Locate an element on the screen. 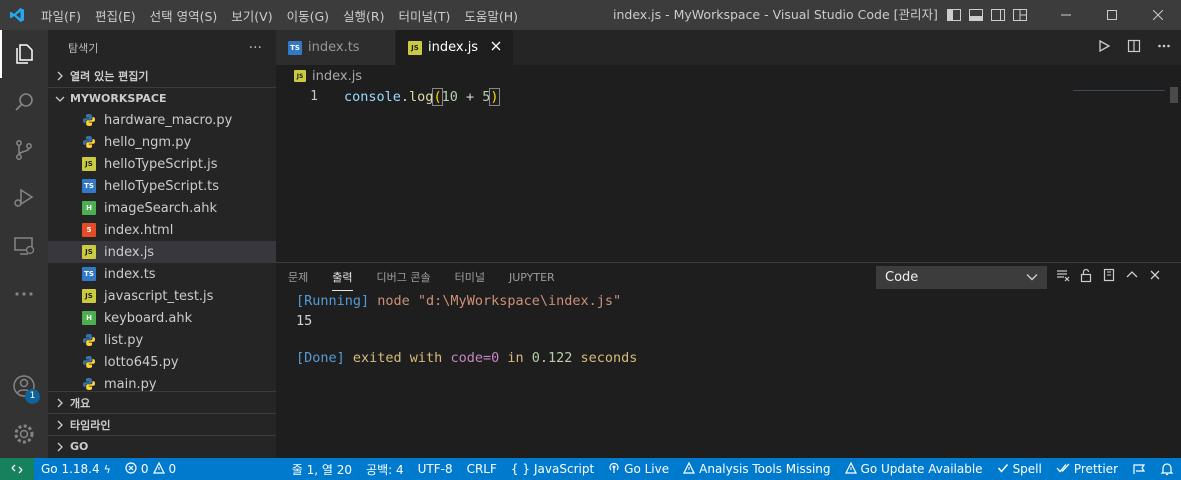 This screenshot has width=1181, height=480. panel-actions is located at coordinates (1109, 277).